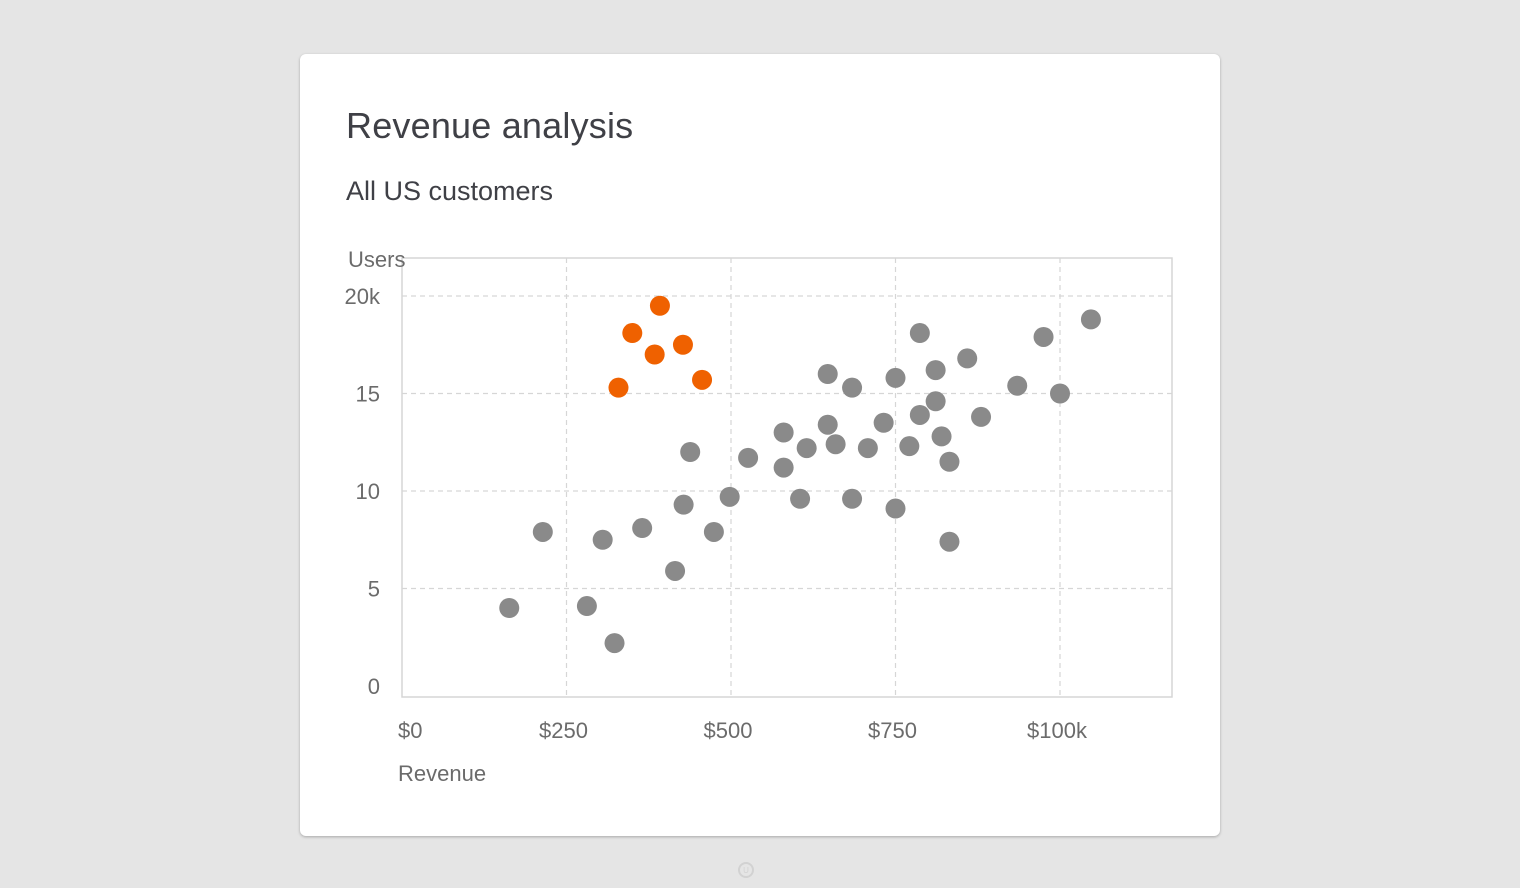  What do you see at coordinates (368, 491) in the screenshot?
I see `y-tick-label: 10` at bounding box center [368, 491].